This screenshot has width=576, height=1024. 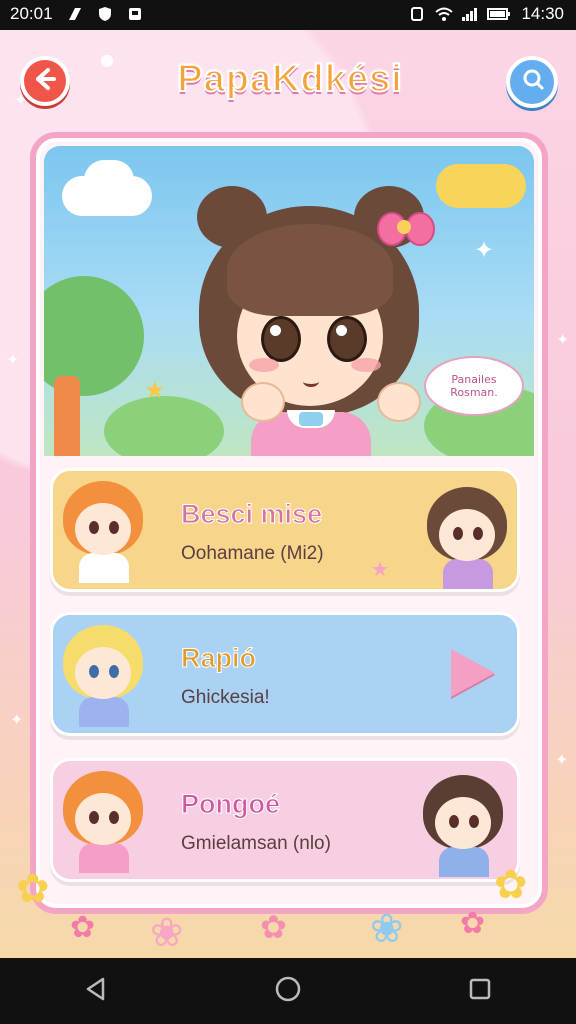 I want to click on notification-icon, so click(x=135, y=14).